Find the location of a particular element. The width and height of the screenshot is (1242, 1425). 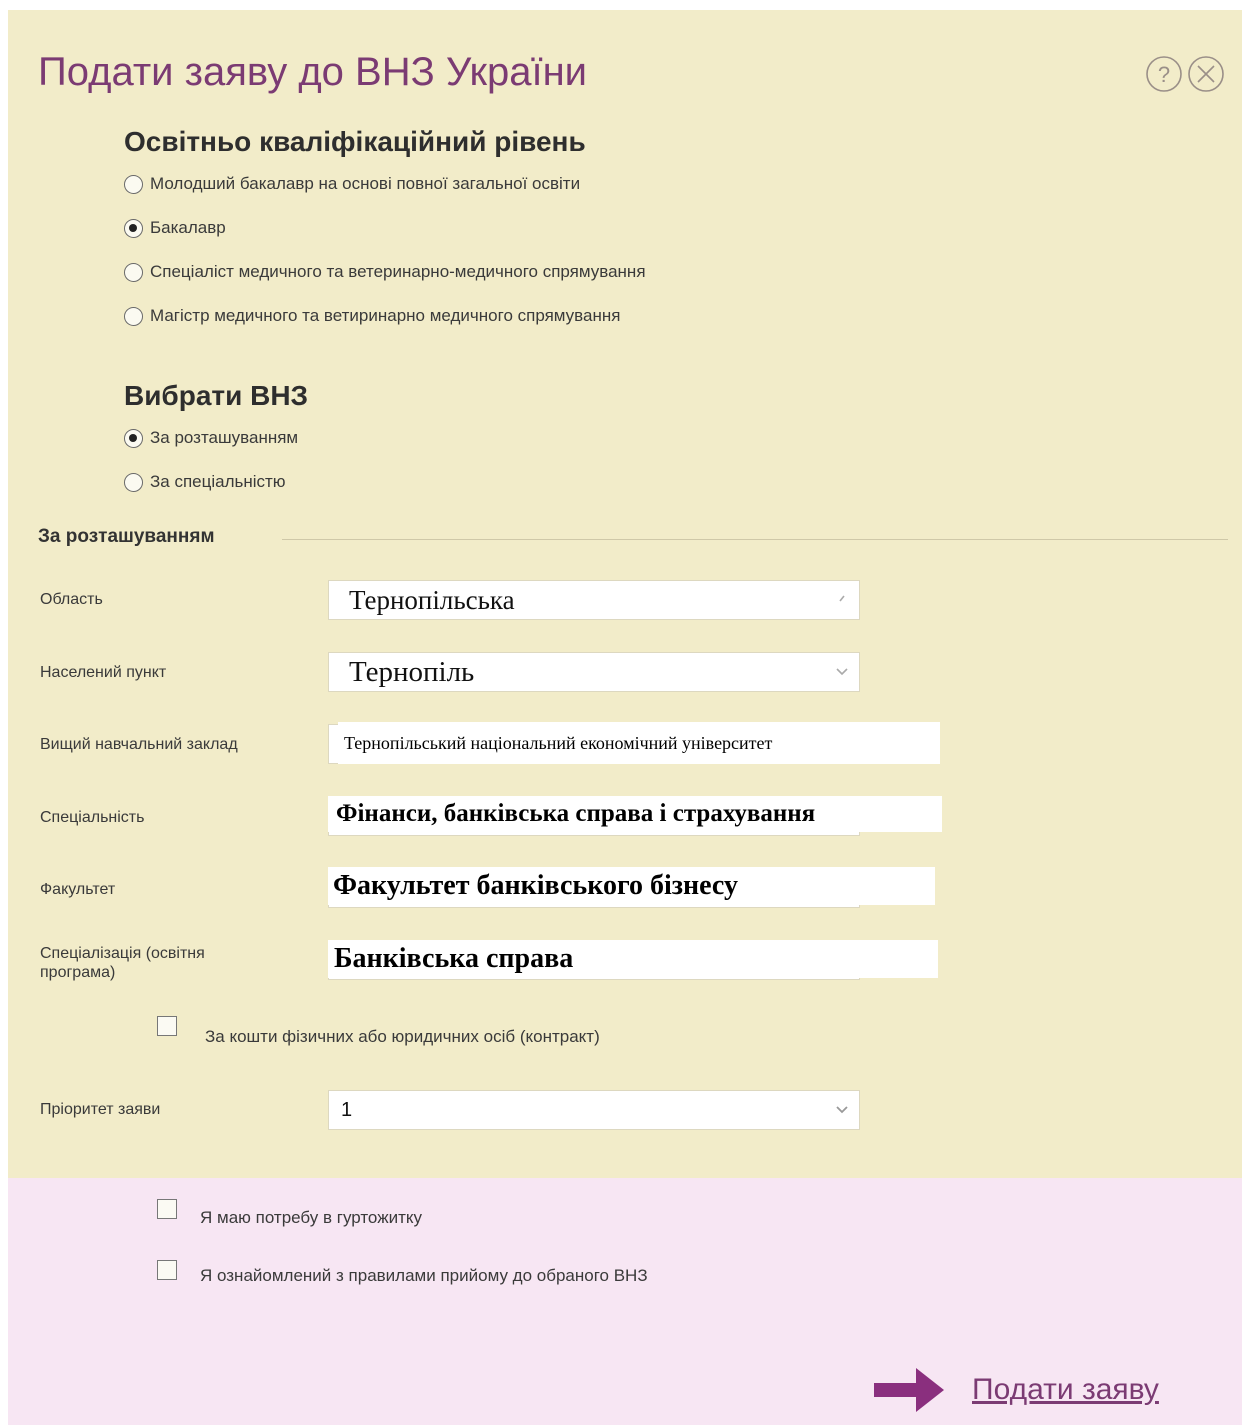

arrow-right-icon is located at coordinates (909, 1390).